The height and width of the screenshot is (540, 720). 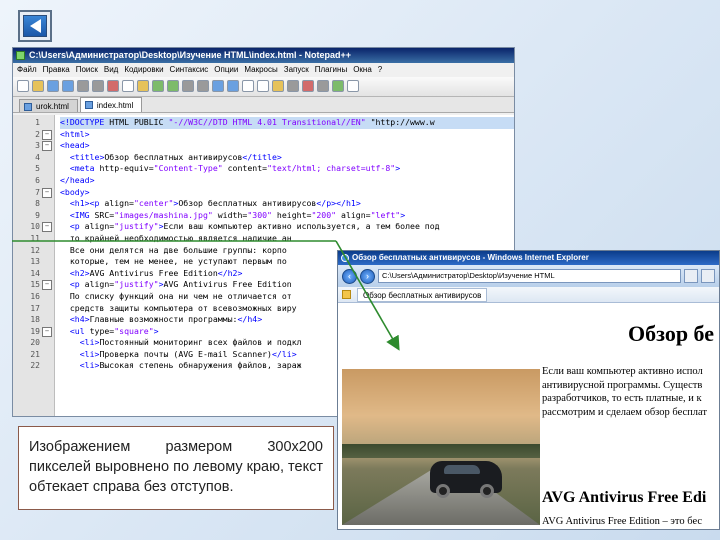 What do you see at coordinates (37, 204) in the screenshot?
I see `line-number: 8` at bounding box center [37, 204].